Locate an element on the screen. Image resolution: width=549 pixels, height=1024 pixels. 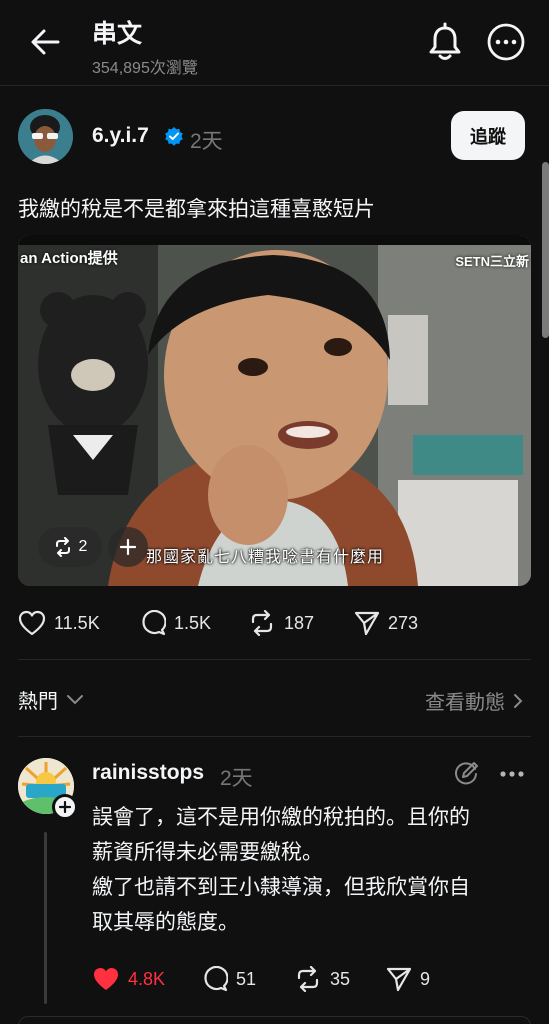
activity-label: 查看動態 is located at coordinates (465, 703).